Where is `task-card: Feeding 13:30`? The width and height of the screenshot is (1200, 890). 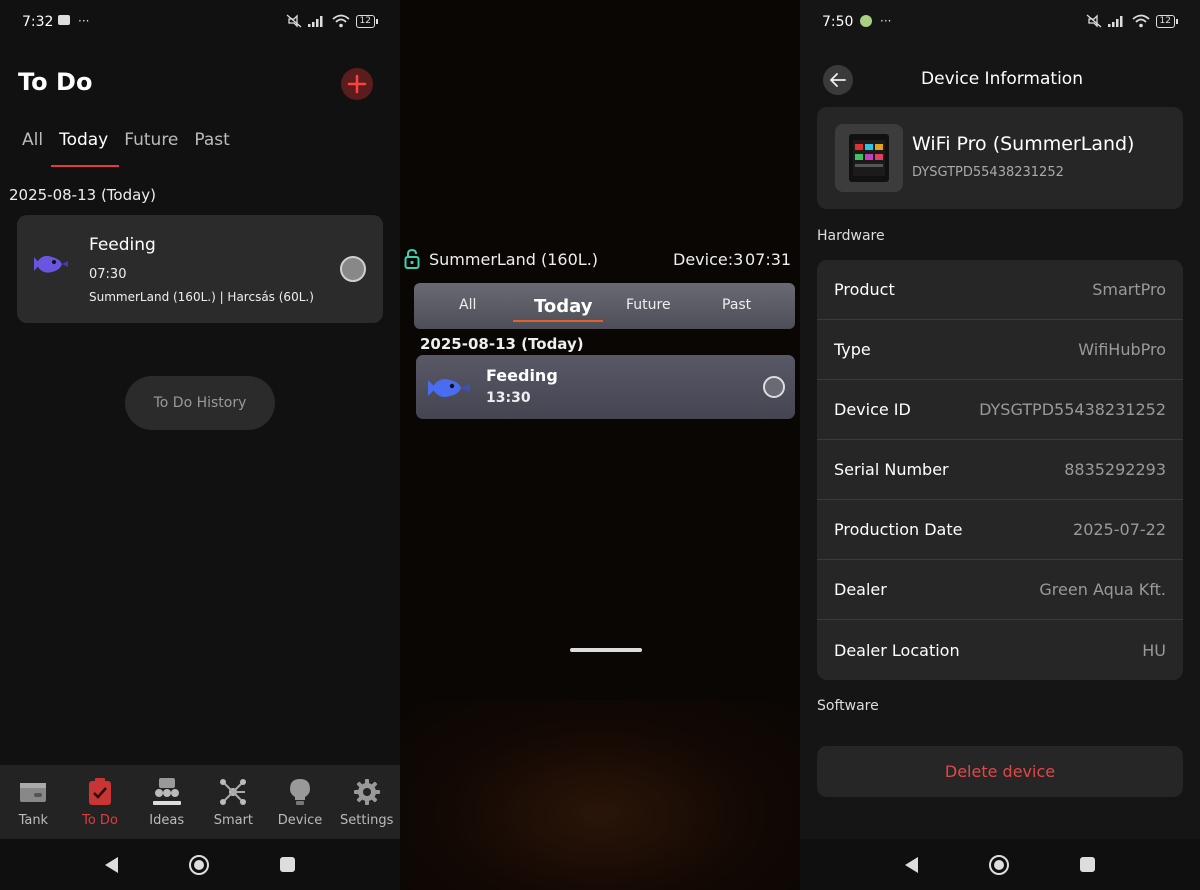 task-card: Feeding 13:30 is located at coordinates (605, 387).